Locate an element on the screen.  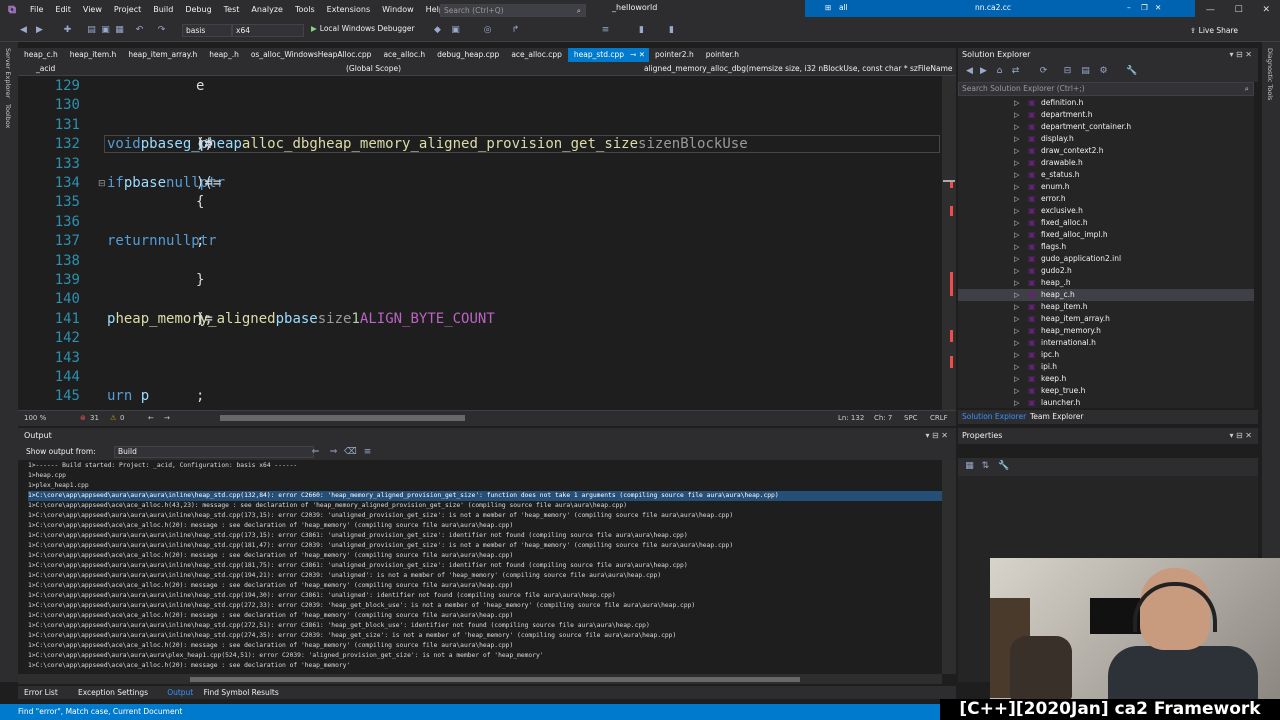
restore-icon: ❐ is located at coordinates (1144, 7).